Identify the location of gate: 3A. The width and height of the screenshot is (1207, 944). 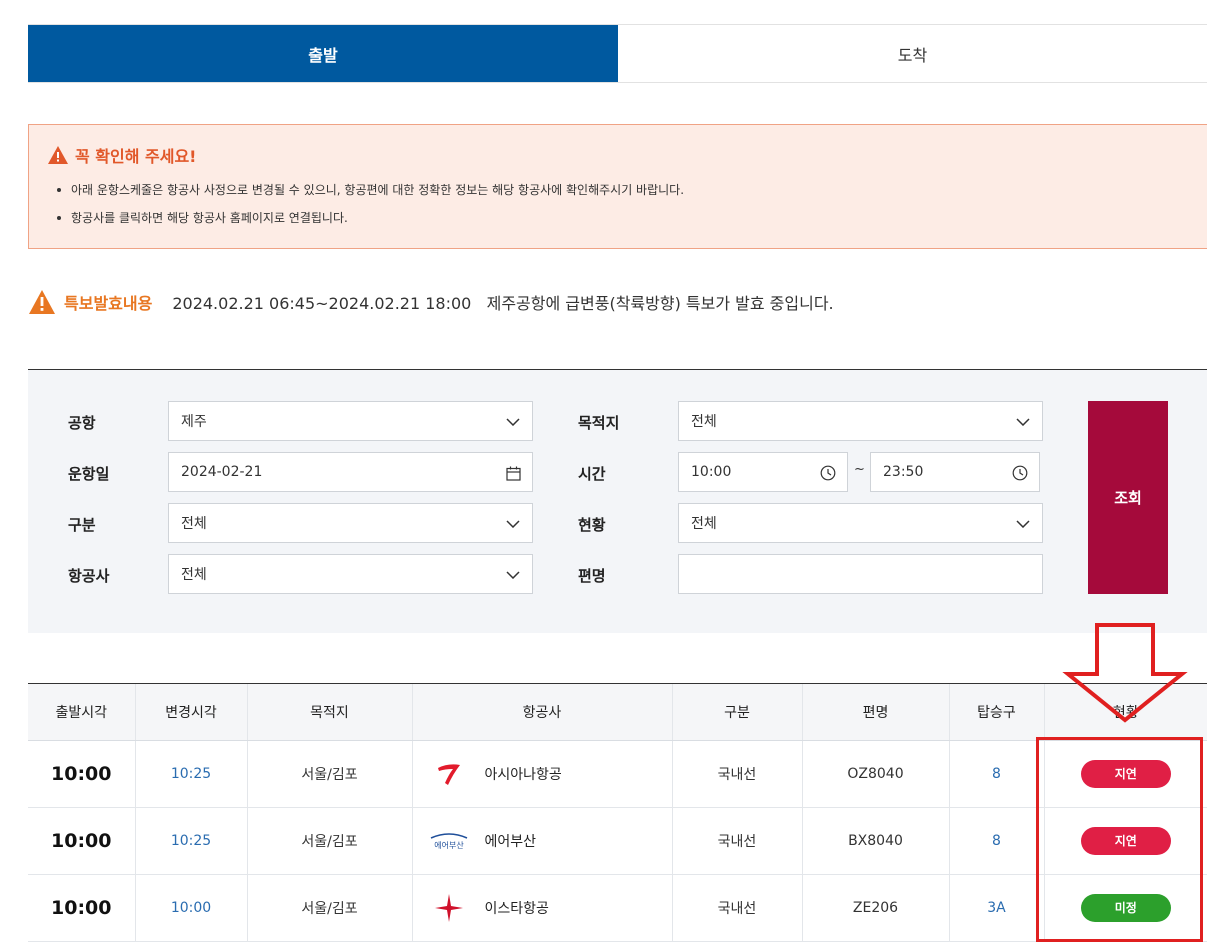
(996, 908).